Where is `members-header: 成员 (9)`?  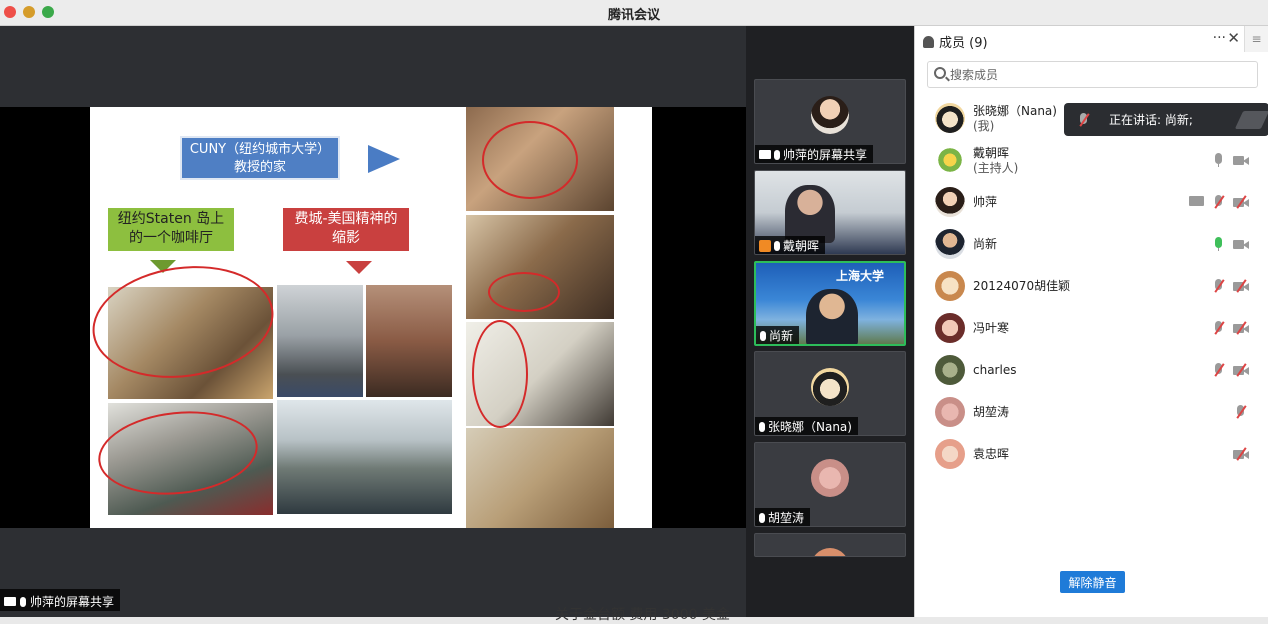 members-header: 成员 (9) is located at coordinates (955, 41).